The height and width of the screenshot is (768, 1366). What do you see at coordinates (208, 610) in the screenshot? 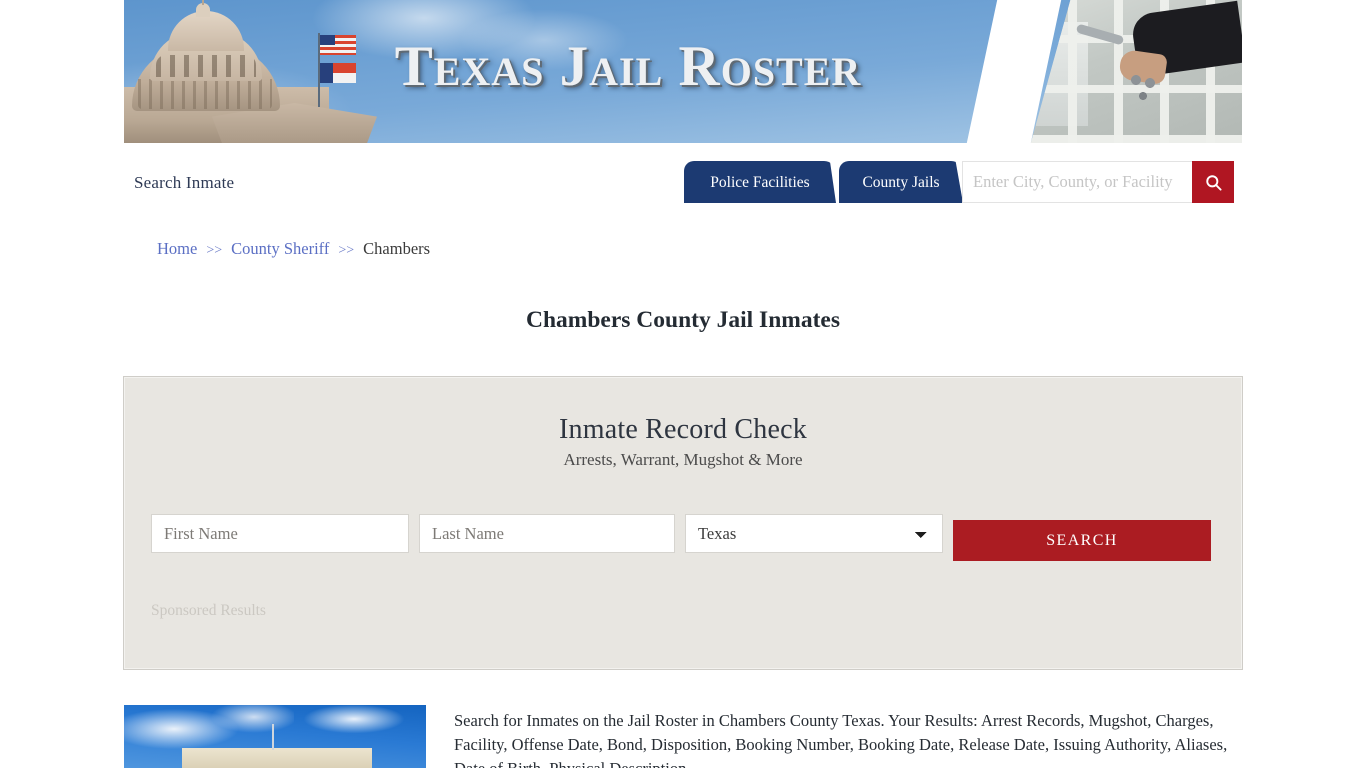
I see `sponsored-results-label: Sponsored Results` at bounding box center [208, 610].